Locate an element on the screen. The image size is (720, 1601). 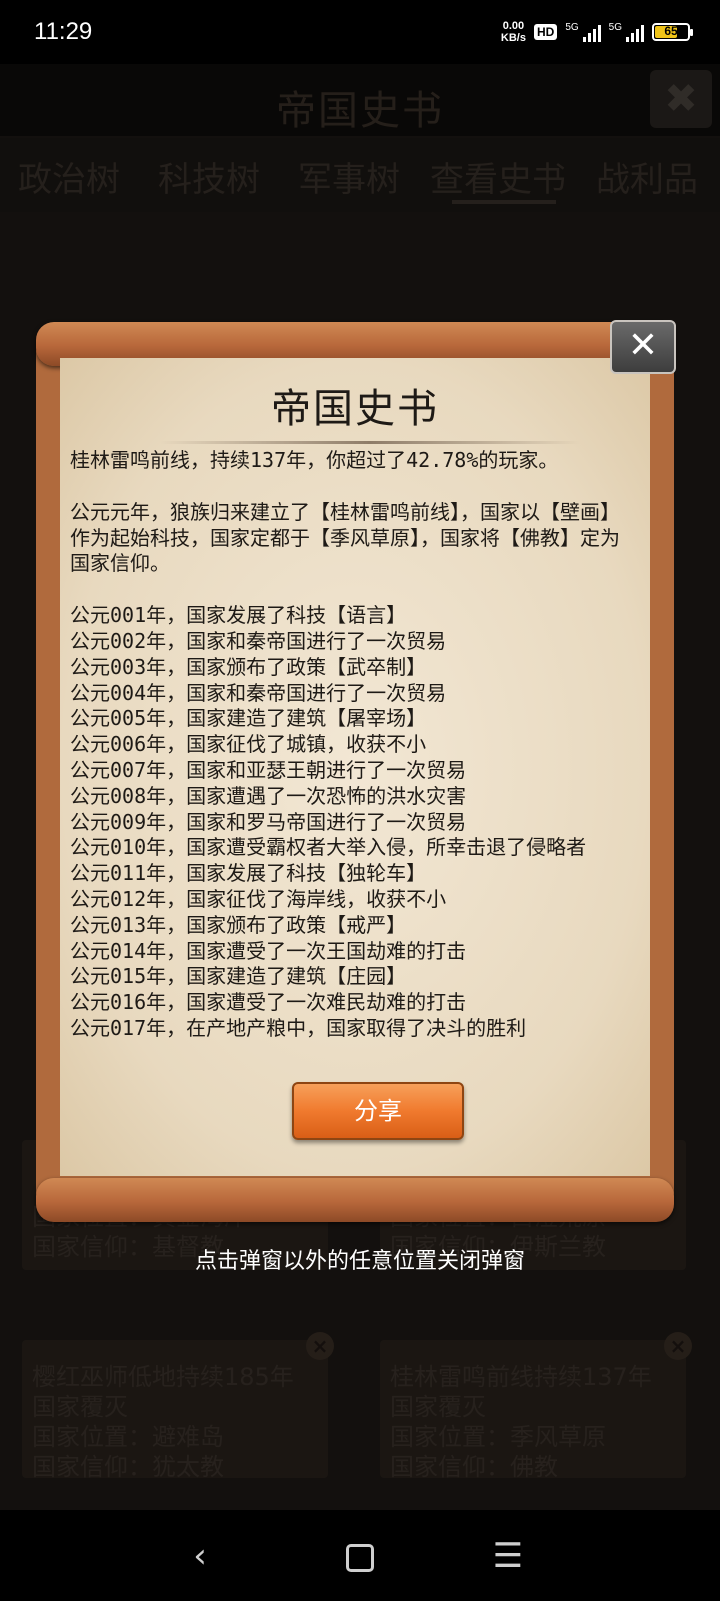
history-event: 公元002年，国家和秦帝国进行了一次贸易 is located at coordinates (258, 640).